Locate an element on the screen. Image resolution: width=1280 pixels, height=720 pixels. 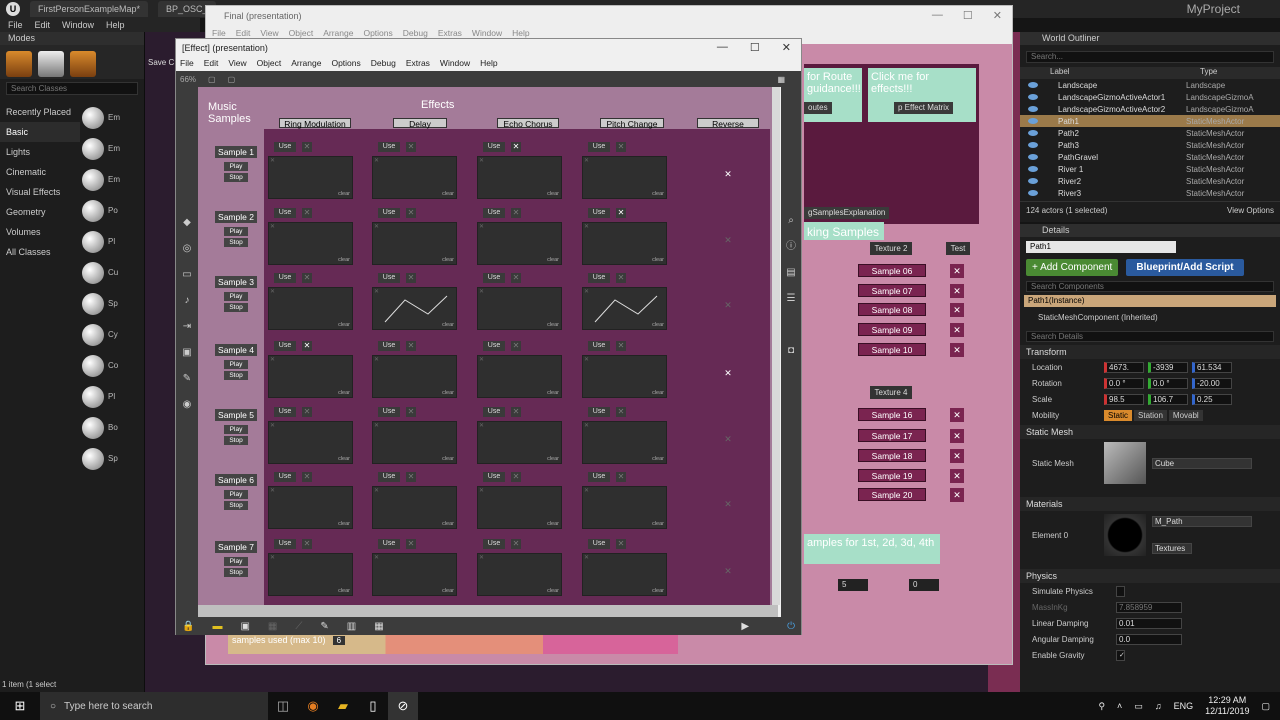
sample-07-button: Sample 07 is located at coordinates (892, 290).